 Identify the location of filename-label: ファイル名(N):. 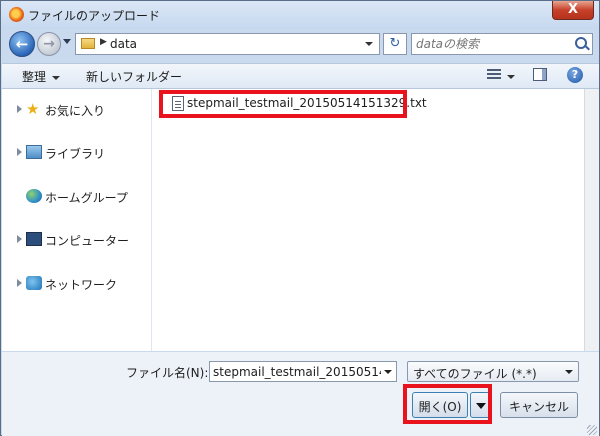
(167, 373).